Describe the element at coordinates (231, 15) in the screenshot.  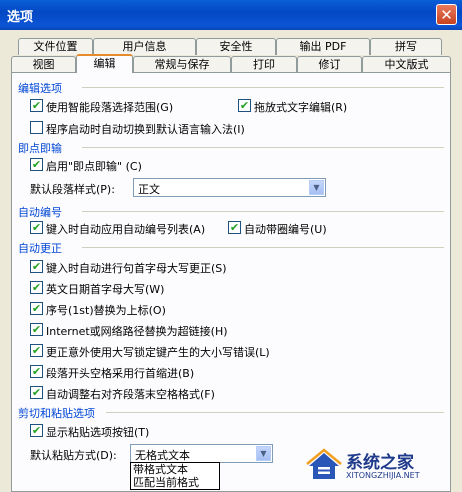
I see `title-bar: 选项 ✕` at that location.